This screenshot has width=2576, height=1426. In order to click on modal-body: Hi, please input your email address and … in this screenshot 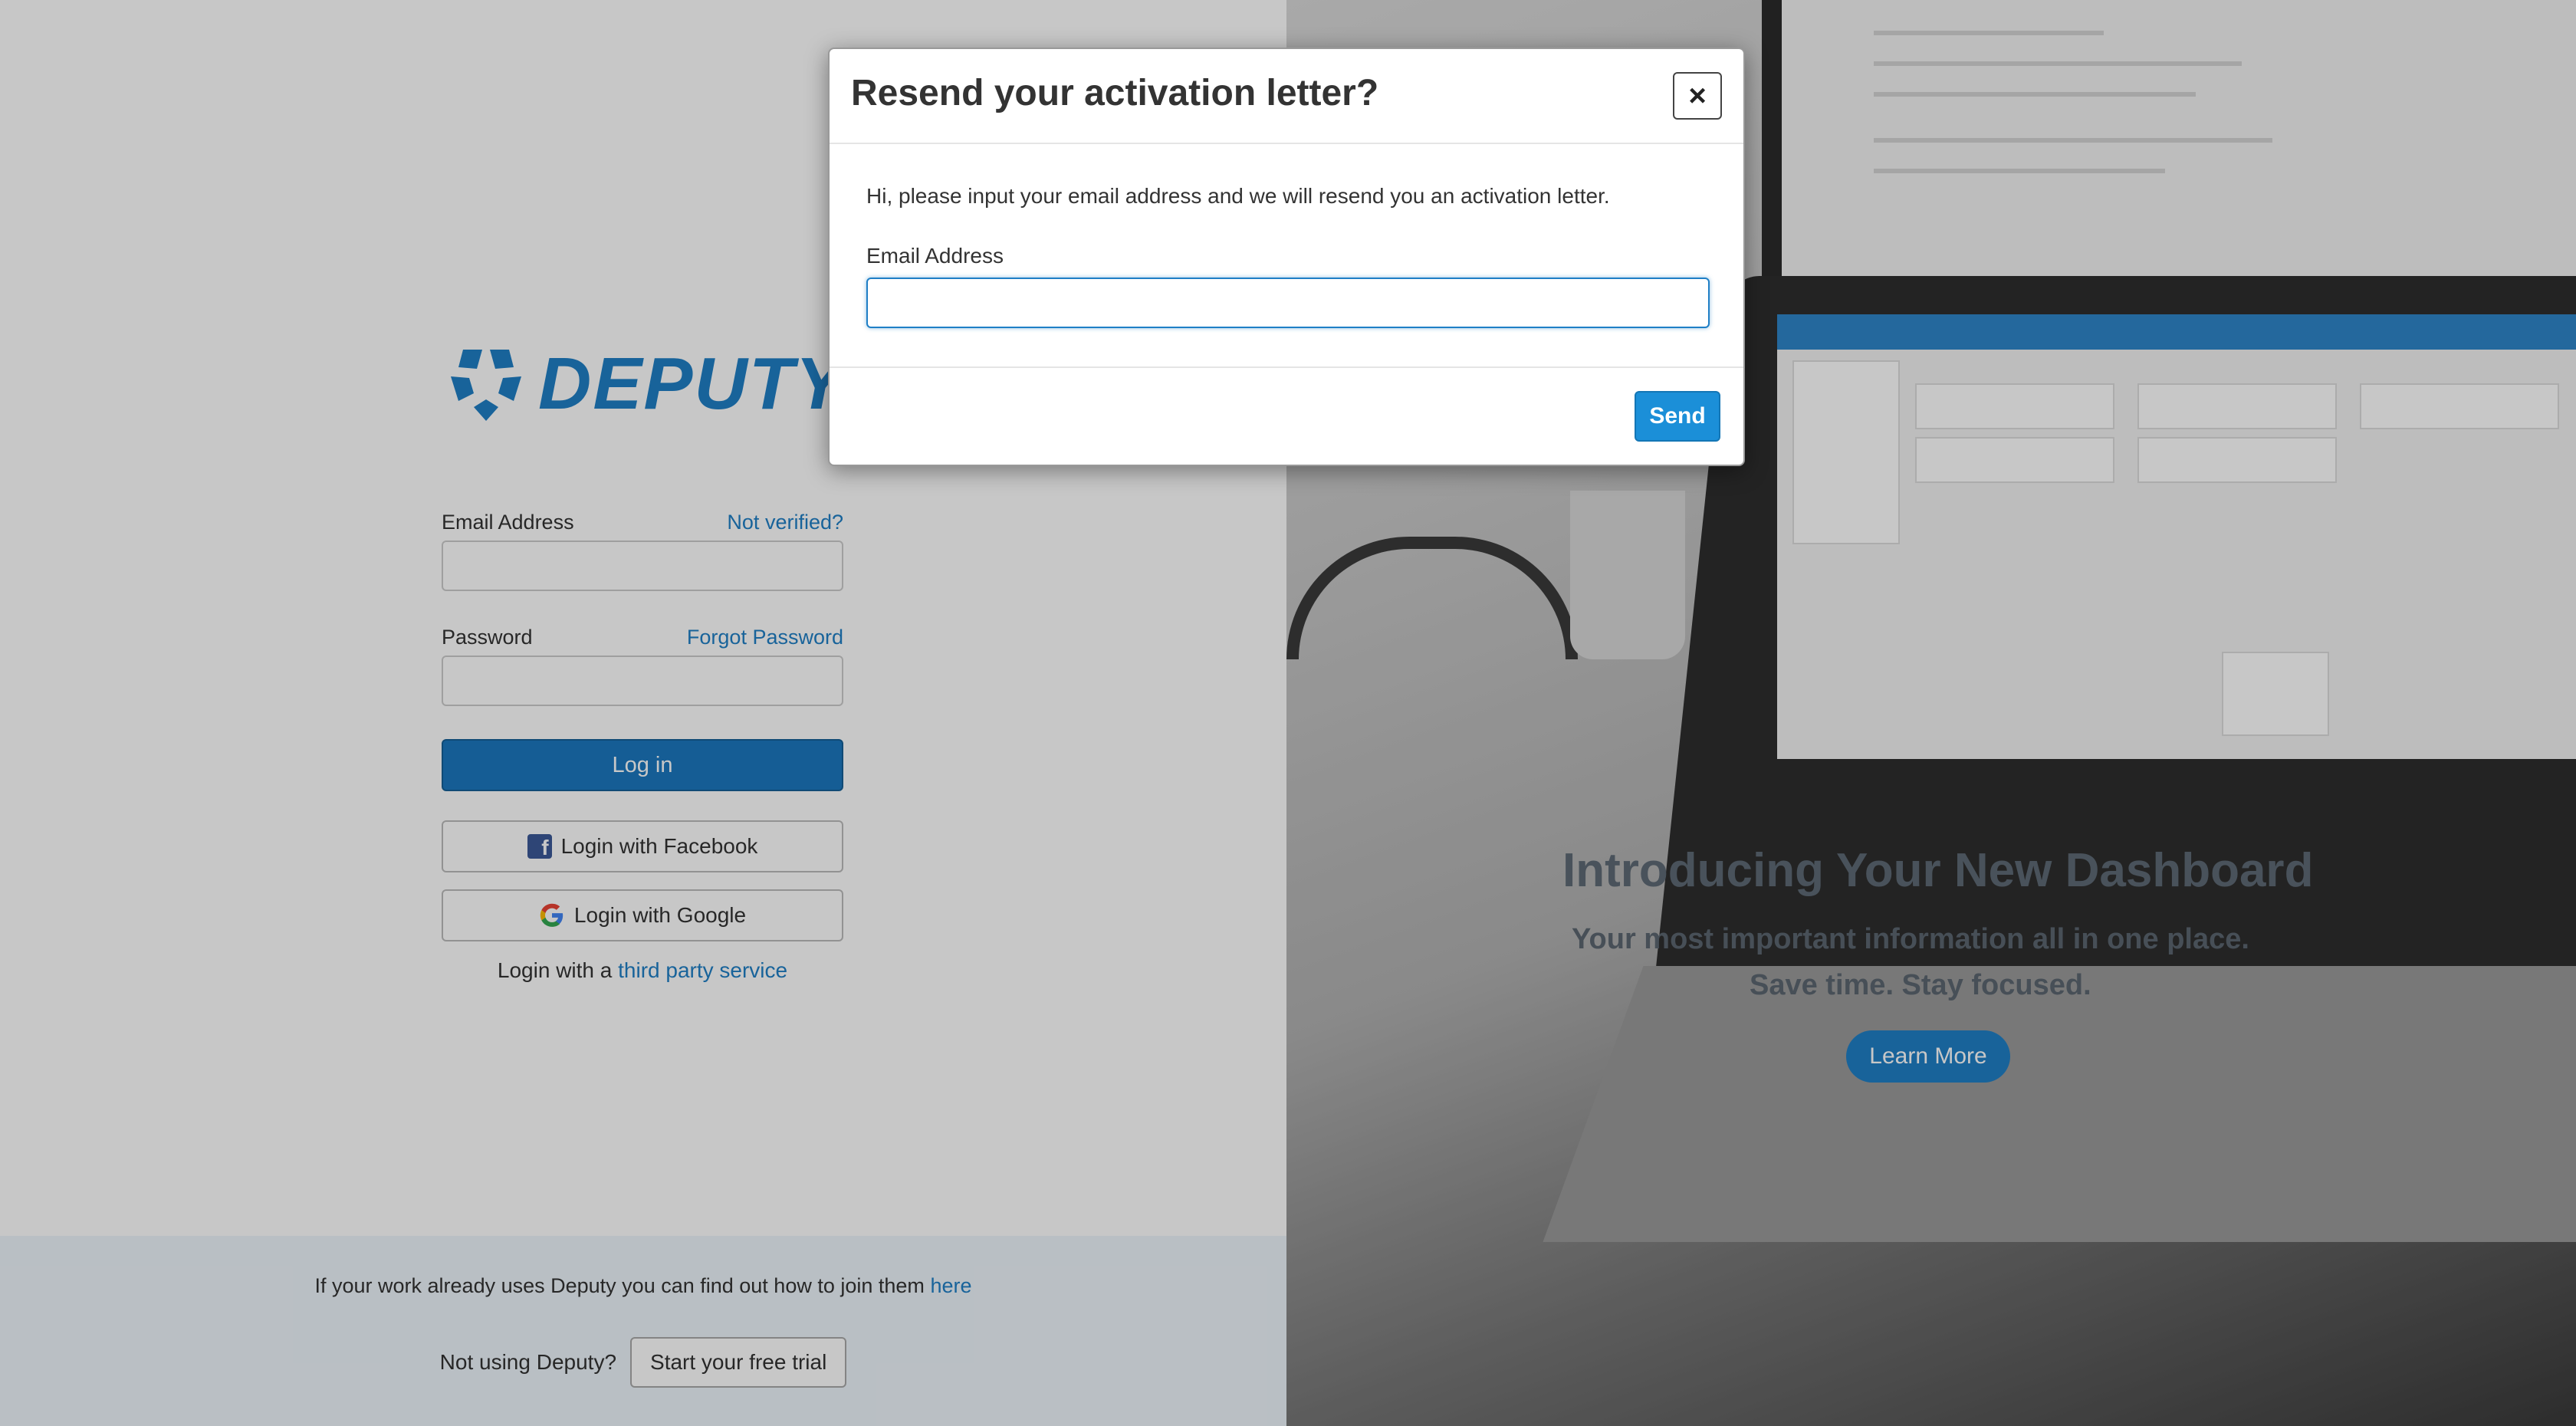, I will do `click(1288, 256)`.